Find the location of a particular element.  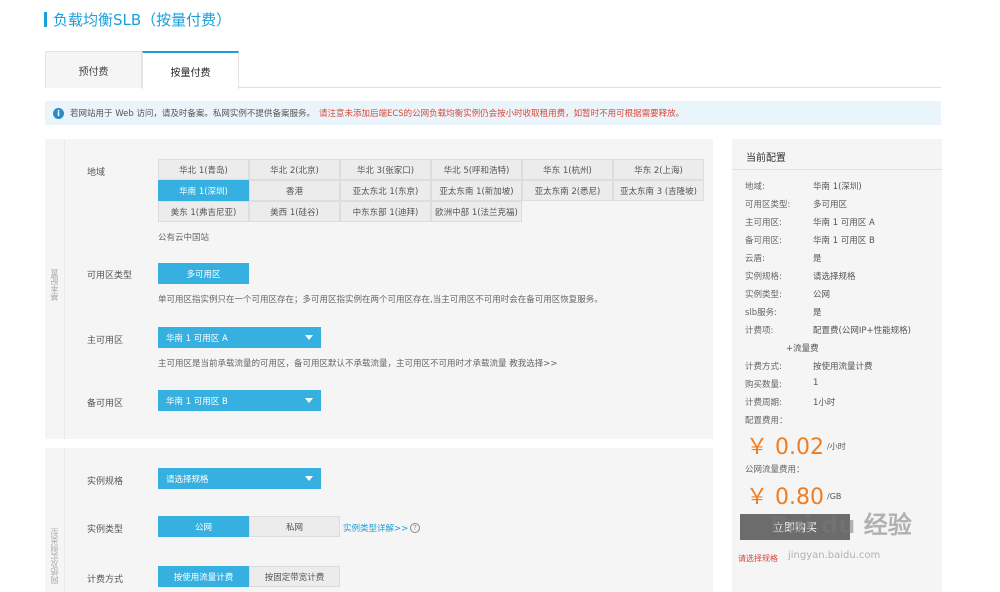

primary-zone-value: 华南 1 可用区 A is located at coordinates (197, 338).